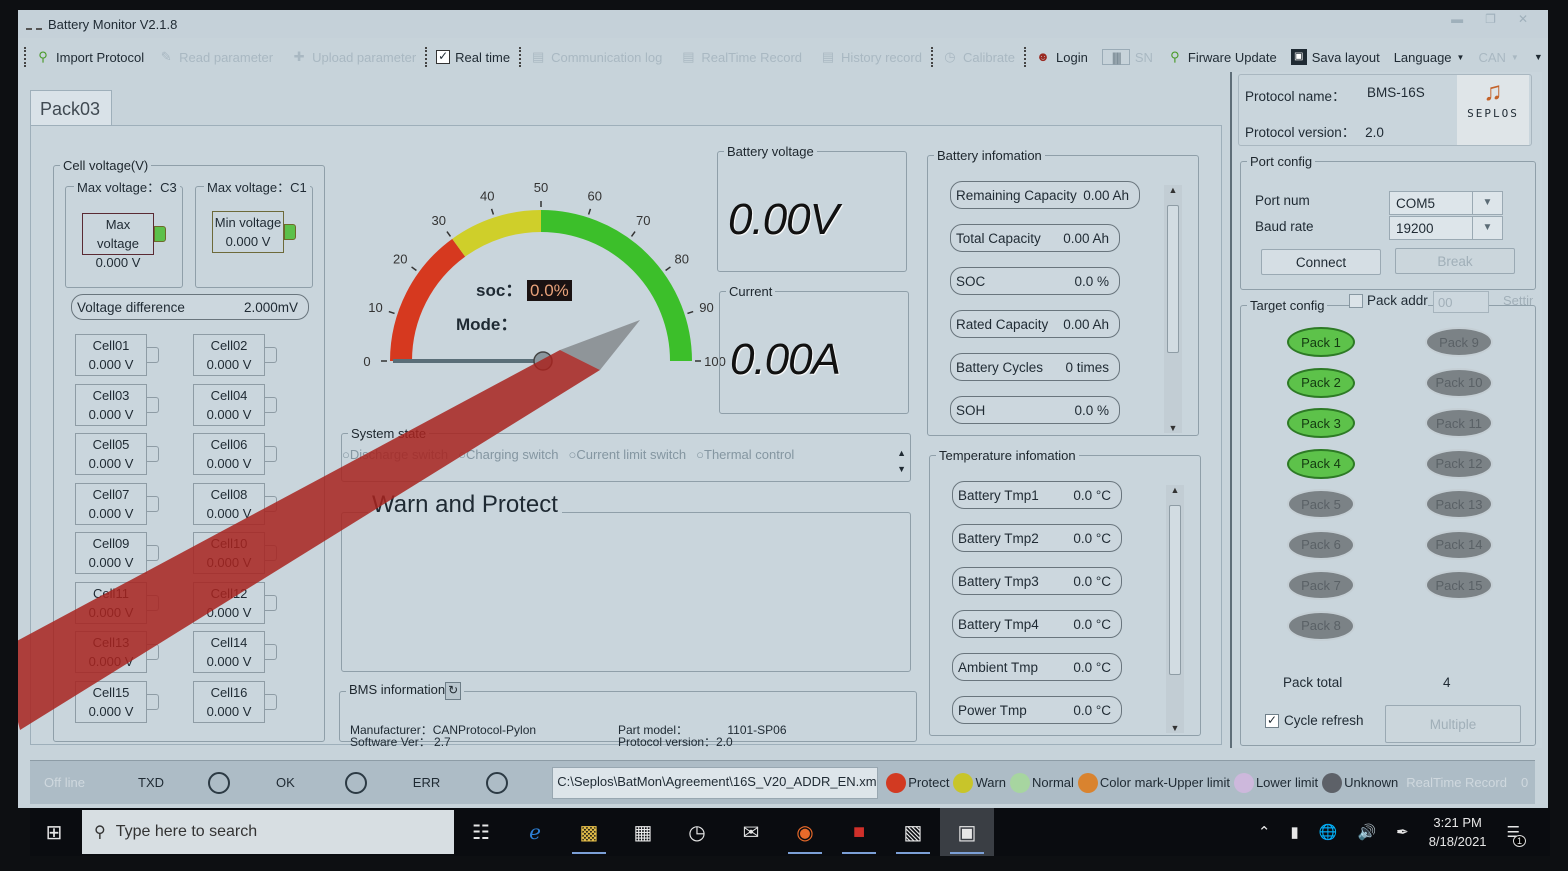 Image resolution: width=1568 pixels, height=871 pixels. I want to click on show-hidden-icons: ⌃, so click(1264, 832).